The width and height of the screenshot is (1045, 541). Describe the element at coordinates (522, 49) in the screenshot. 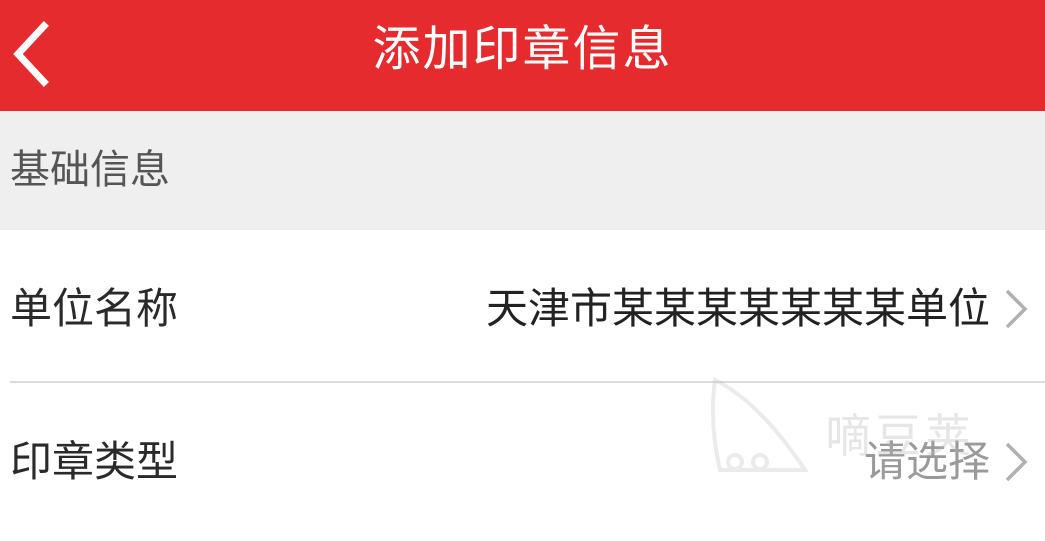

I see `page-title: 添加印章信息` at that location.